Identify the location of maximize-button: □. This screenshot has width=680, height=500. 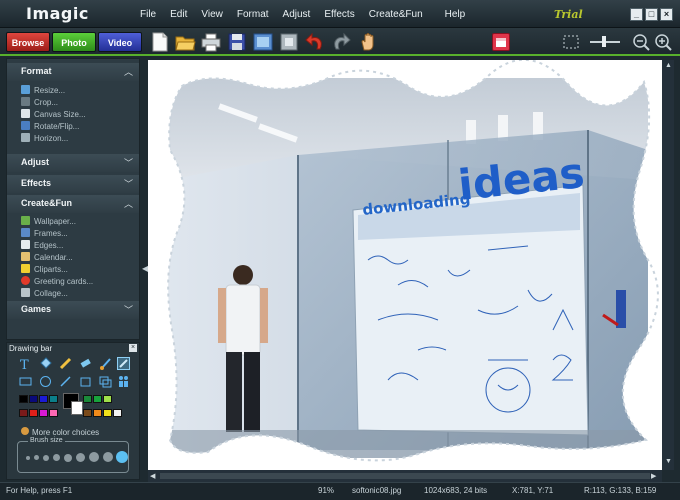
(651, 14).